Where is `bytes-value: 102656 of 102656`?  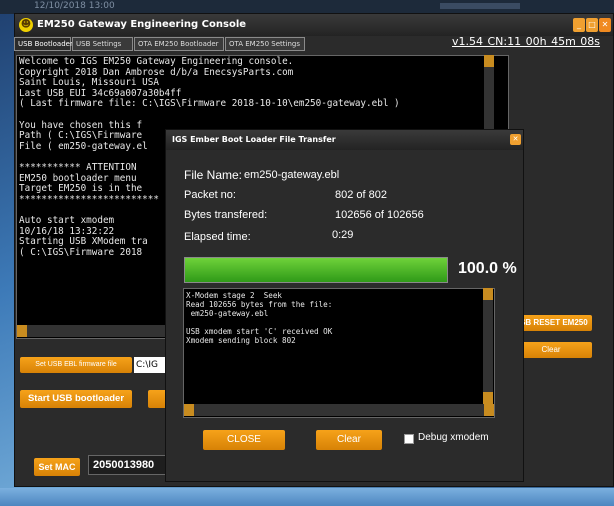 bytes-value: 102656 of 102656 is located at coordinates (379, 215).